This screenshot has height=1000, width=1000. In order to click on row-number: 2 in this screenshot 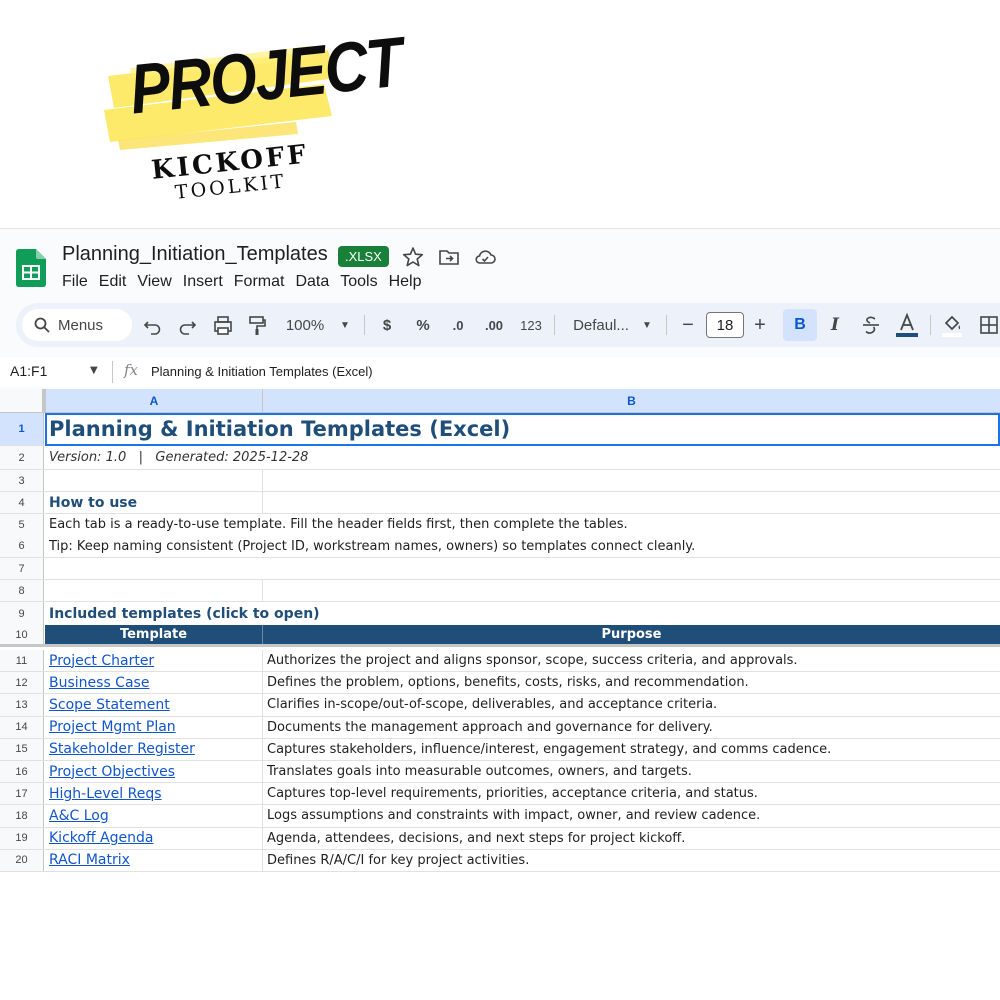, I will do `click(22, 457)`.